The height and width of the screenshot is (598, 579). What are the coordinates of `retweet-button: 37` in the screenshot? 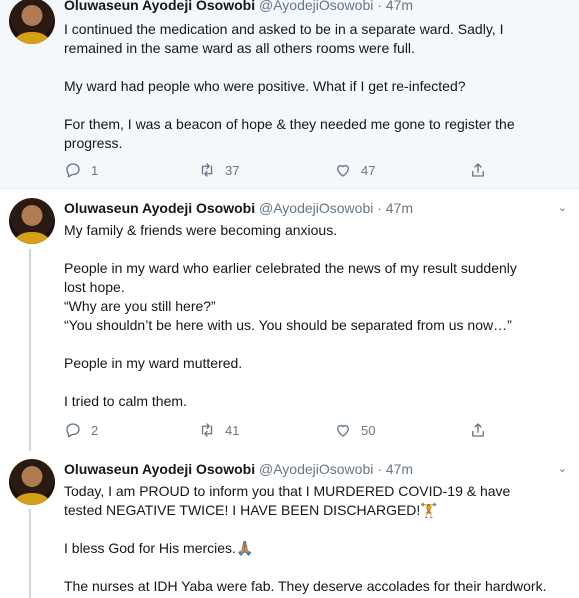 It's located at (218, 170).